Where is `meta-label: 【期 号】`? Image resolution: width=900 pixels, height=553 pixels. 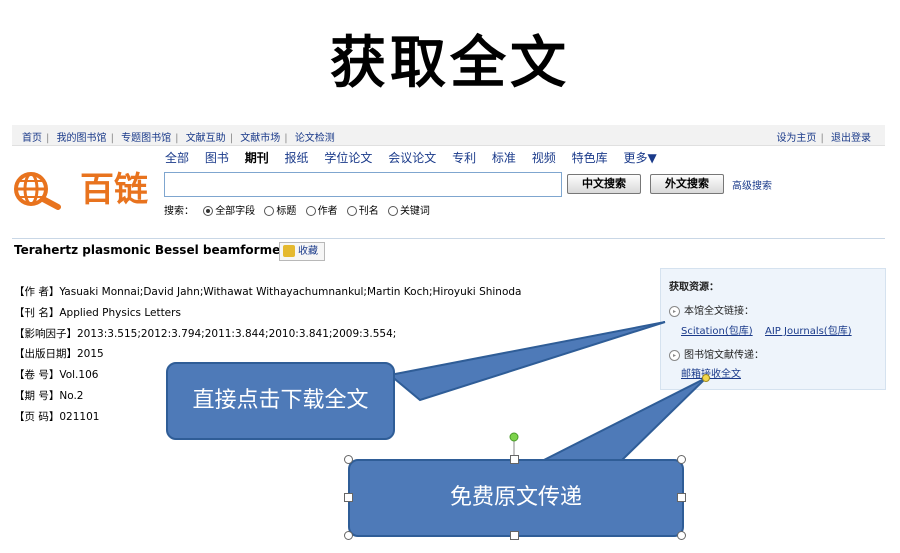
meta-label: 【期 号】 is located at coordinates (37, 395).